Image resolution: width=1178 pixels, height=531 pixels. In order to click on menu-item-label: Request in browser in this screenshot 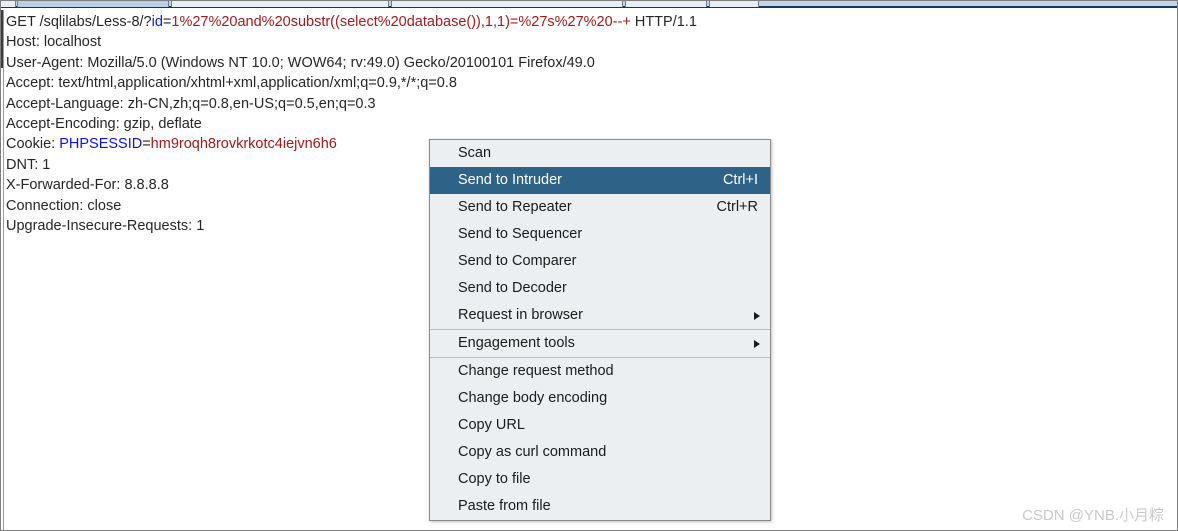, I will do `click(520, 315)`.